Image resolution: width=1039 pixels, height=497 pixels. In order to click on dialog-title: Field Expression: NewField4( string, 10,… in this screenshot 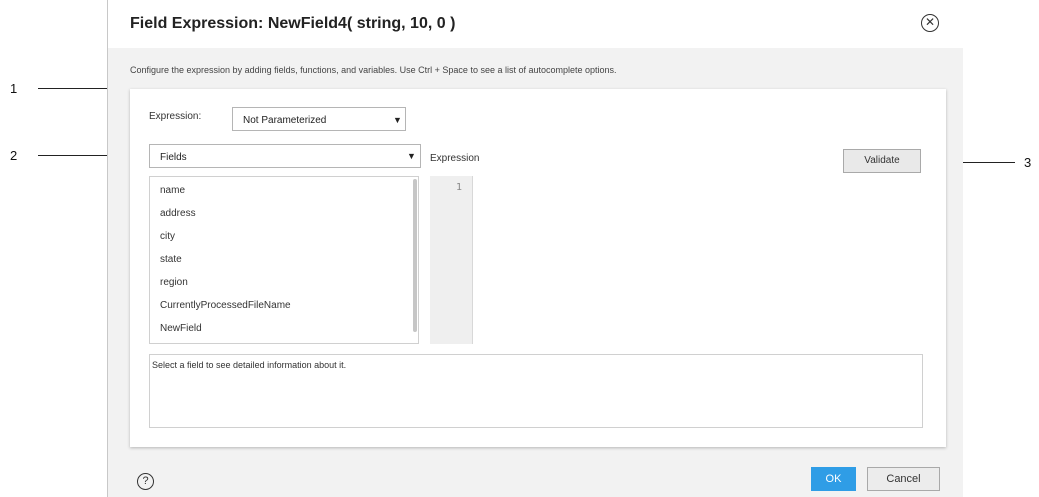, I will do `click(293, 23)`.